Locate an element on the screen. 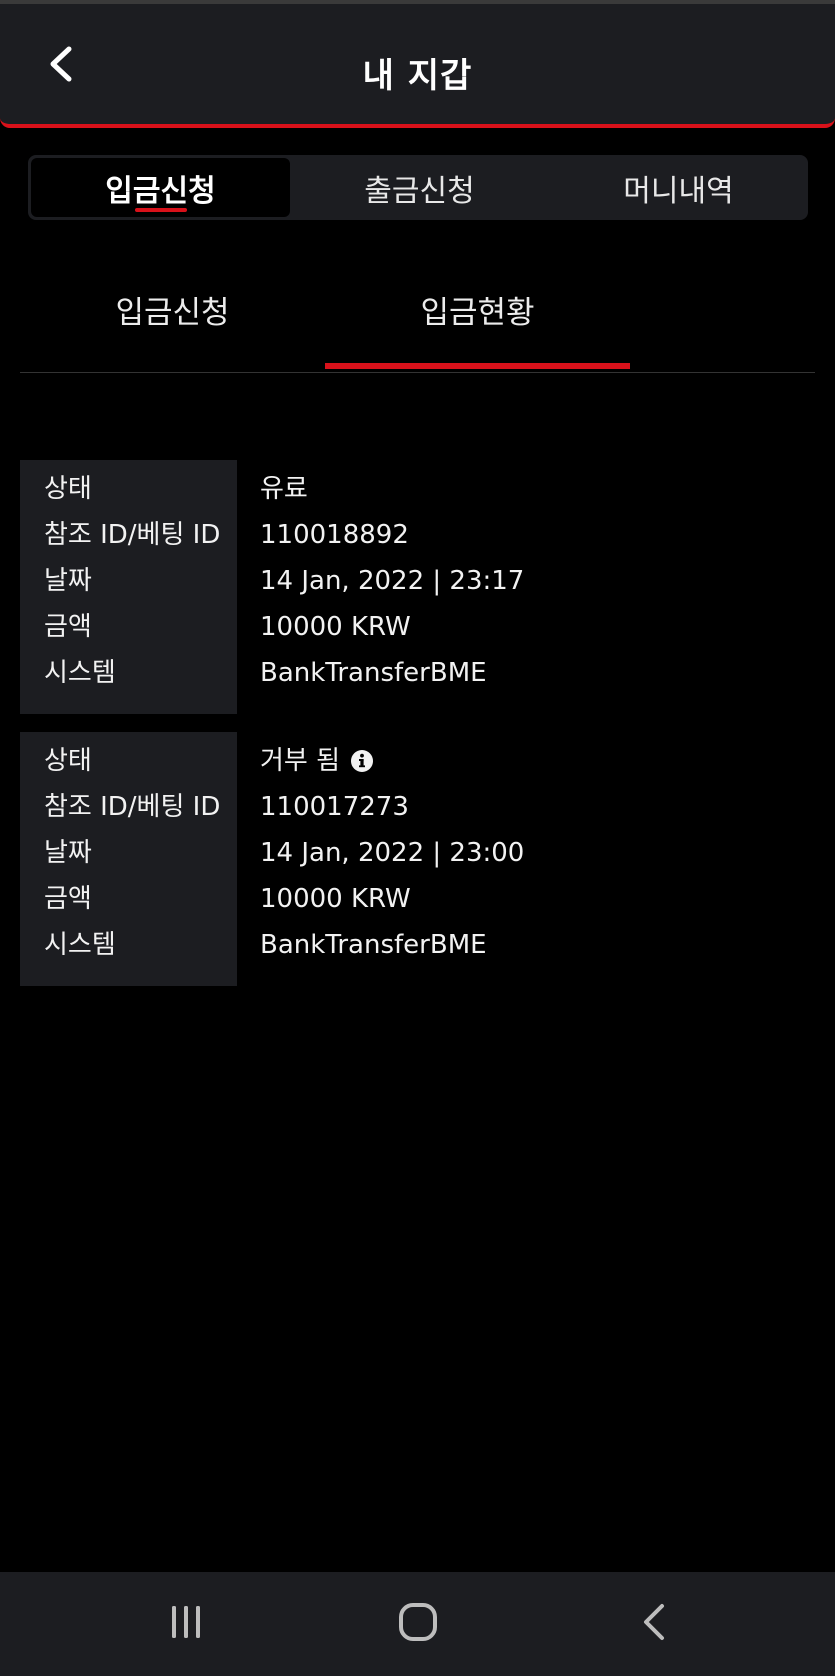  recent-apps-button is located at coordinates (186, 1624).